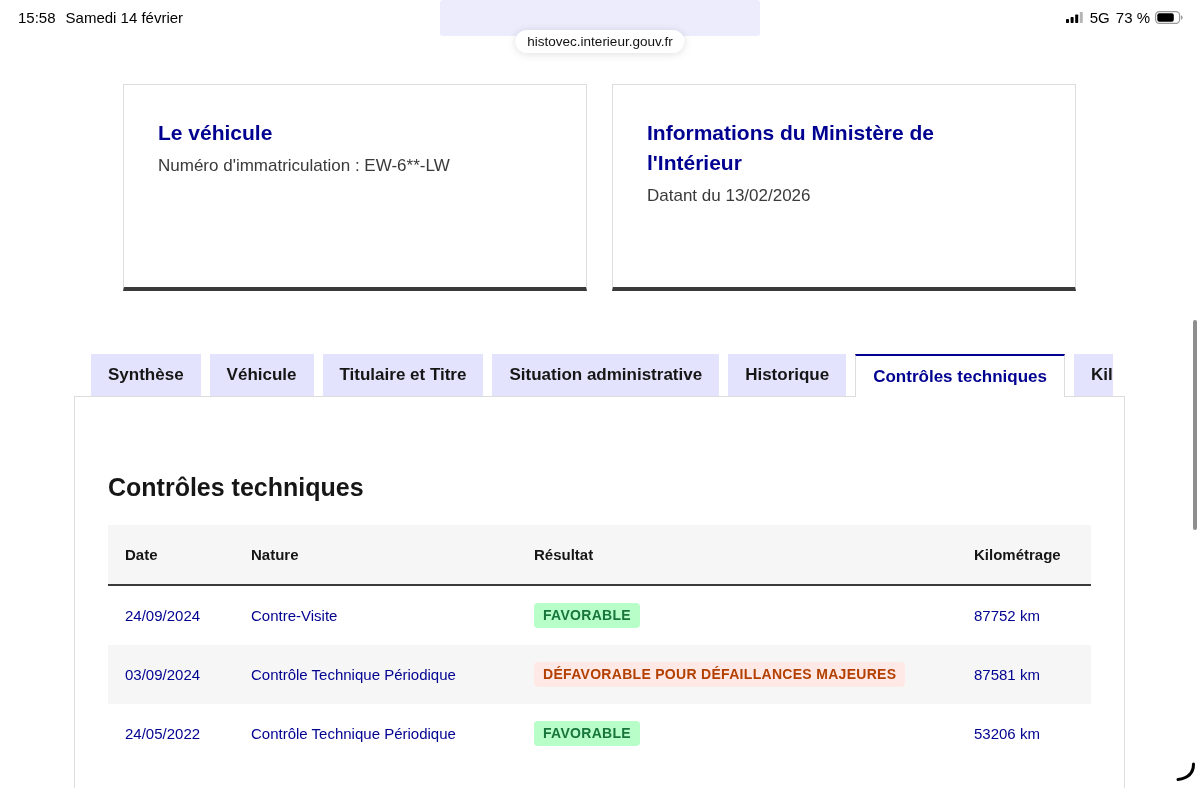 The width and height of the screenshot is (1200, 788). Describe the element at coordinates (403, 375) in the screenshot. I see `tab: Titulaire et Titre` at that location.